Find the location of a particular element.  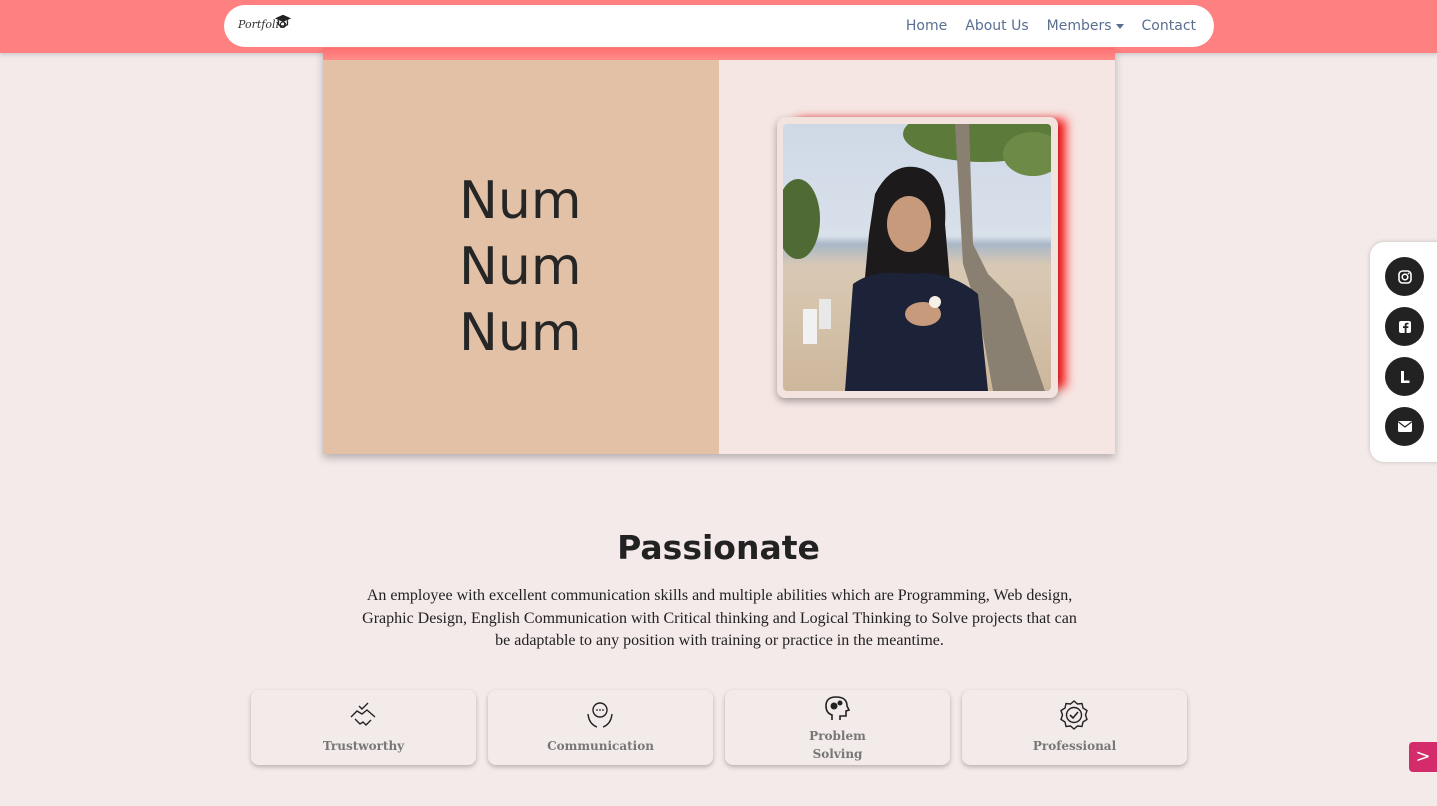

handshake-icon is located at coordinates (363, 714).